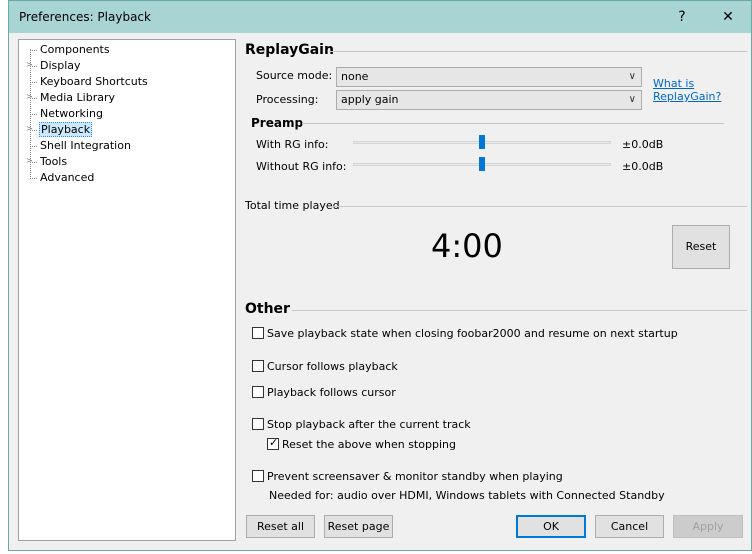  What do you see at coordinates (467, 246) in the screenshot?
I see `total-time-value: 4:00` at bounding box center [467, 246].